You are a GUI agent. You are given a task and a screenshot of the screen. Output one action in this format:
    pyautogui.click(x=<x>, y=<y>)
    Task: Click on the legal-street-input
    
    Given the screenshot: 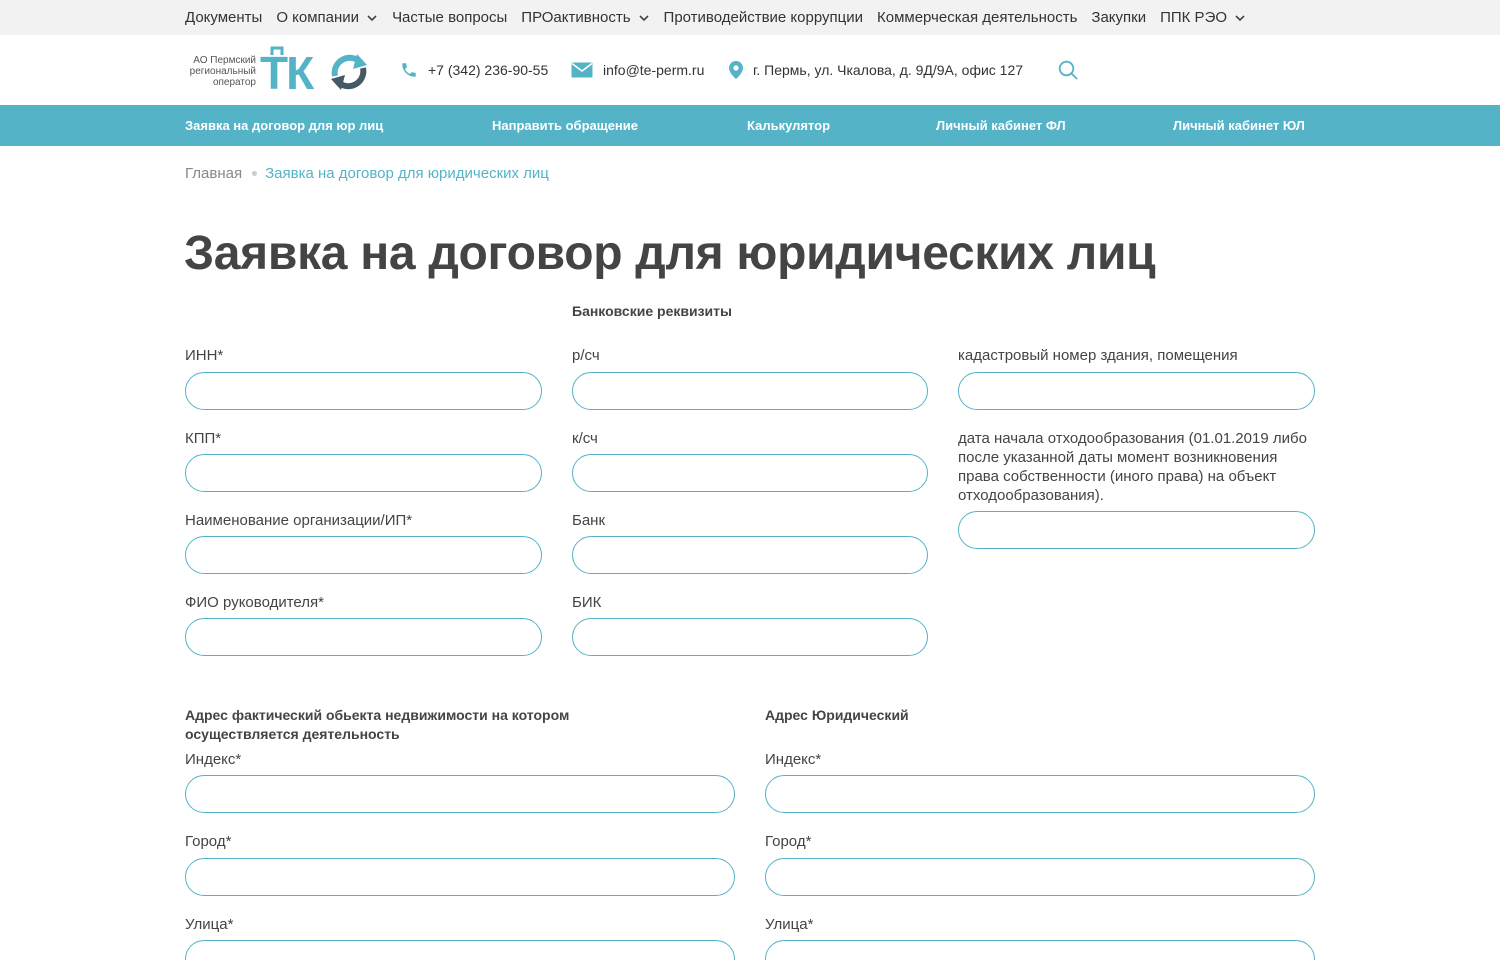 What is the action you would take?
    pyautogui.click(x=1040, y=950)
    